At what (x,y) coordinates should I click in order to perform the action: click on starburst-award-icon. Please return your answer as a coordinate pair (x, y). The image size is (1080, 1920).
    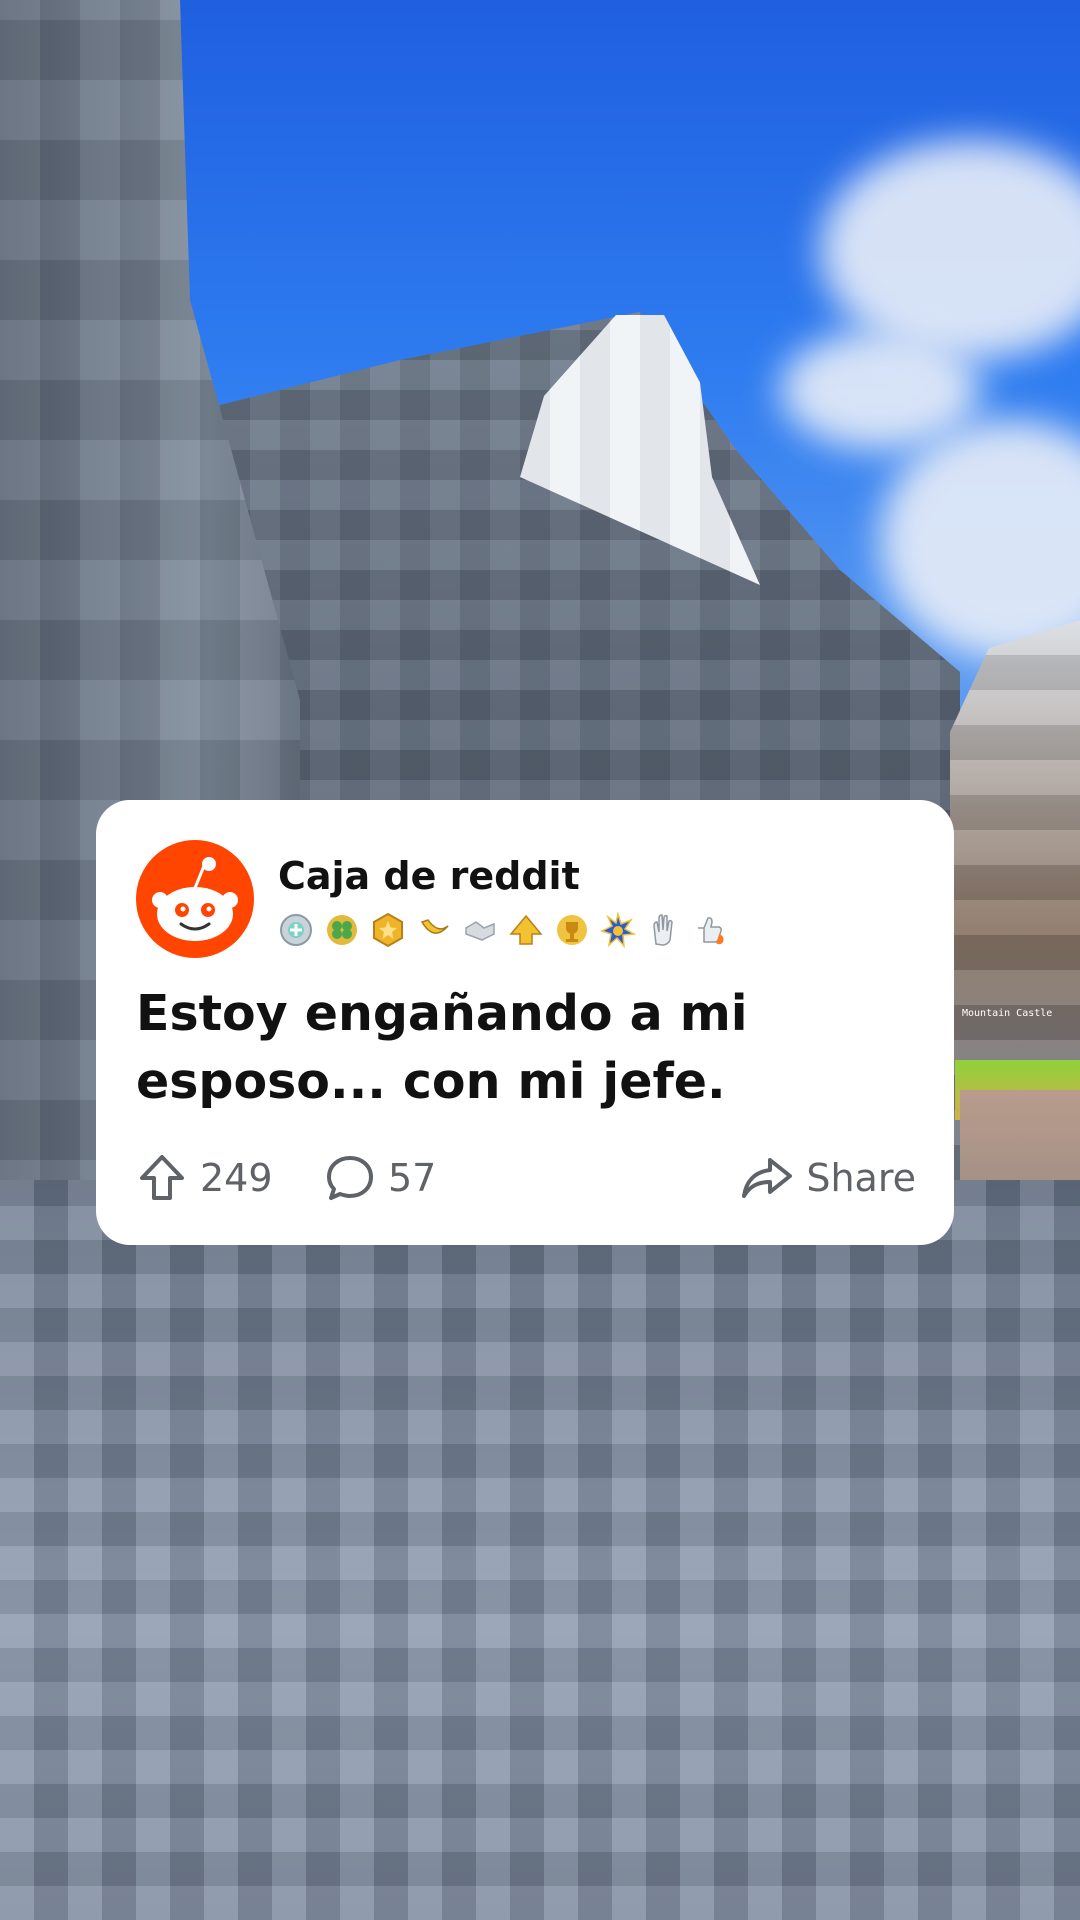
    Looking at the image, I should click on (618, 930).